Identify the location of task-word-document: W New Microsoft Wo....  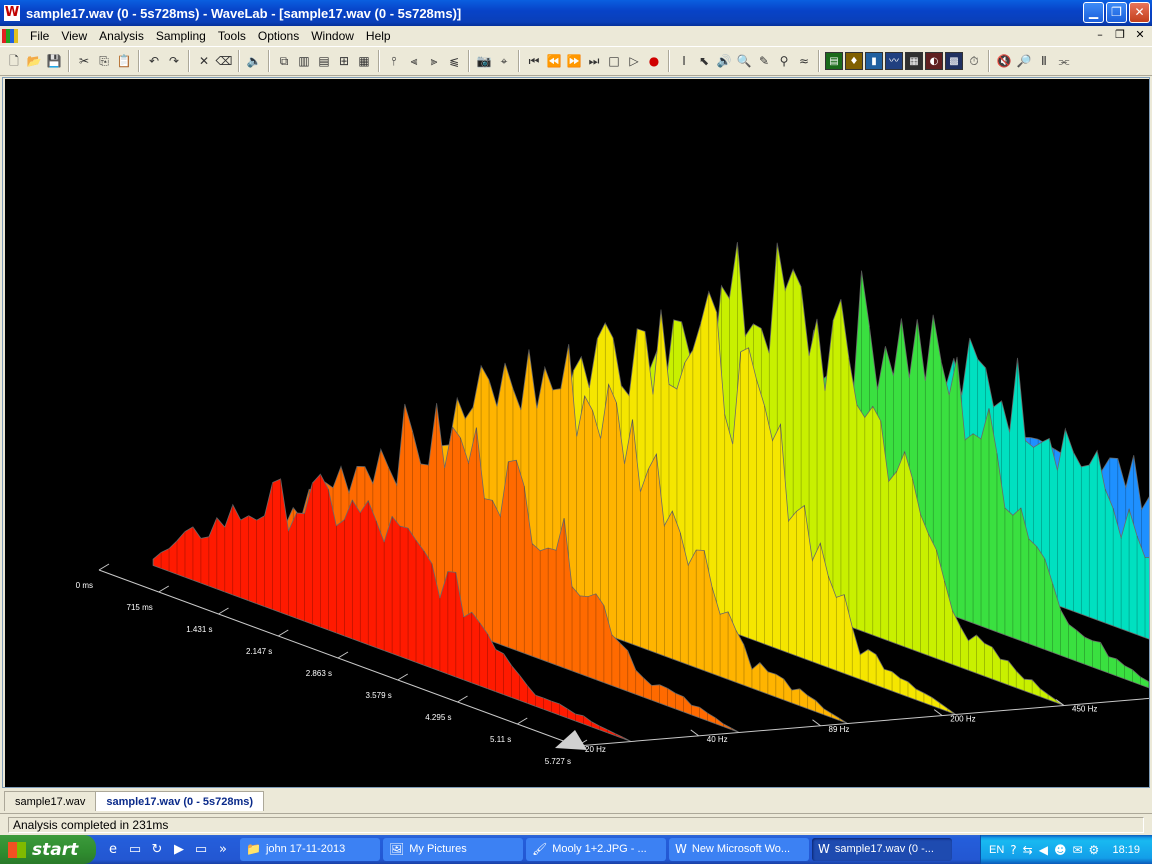
(739, 849).